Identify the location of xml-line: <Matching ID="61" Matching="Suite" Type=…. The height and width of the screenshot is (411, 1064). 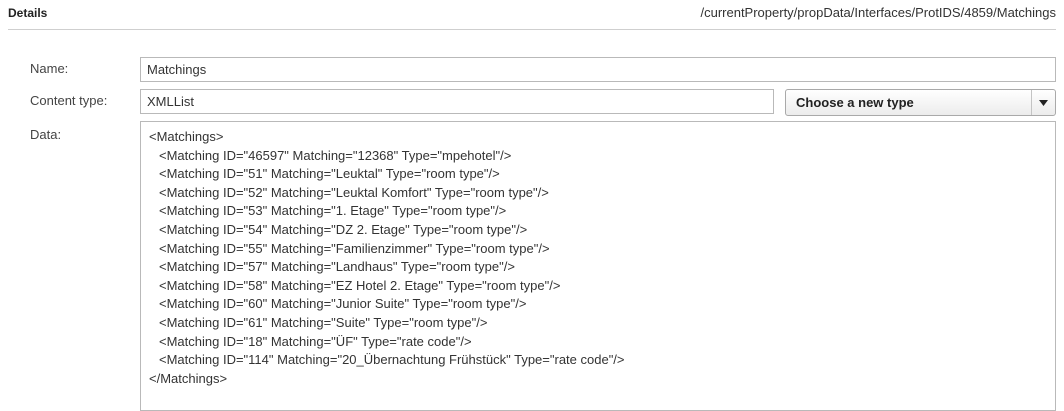
(323, 322).